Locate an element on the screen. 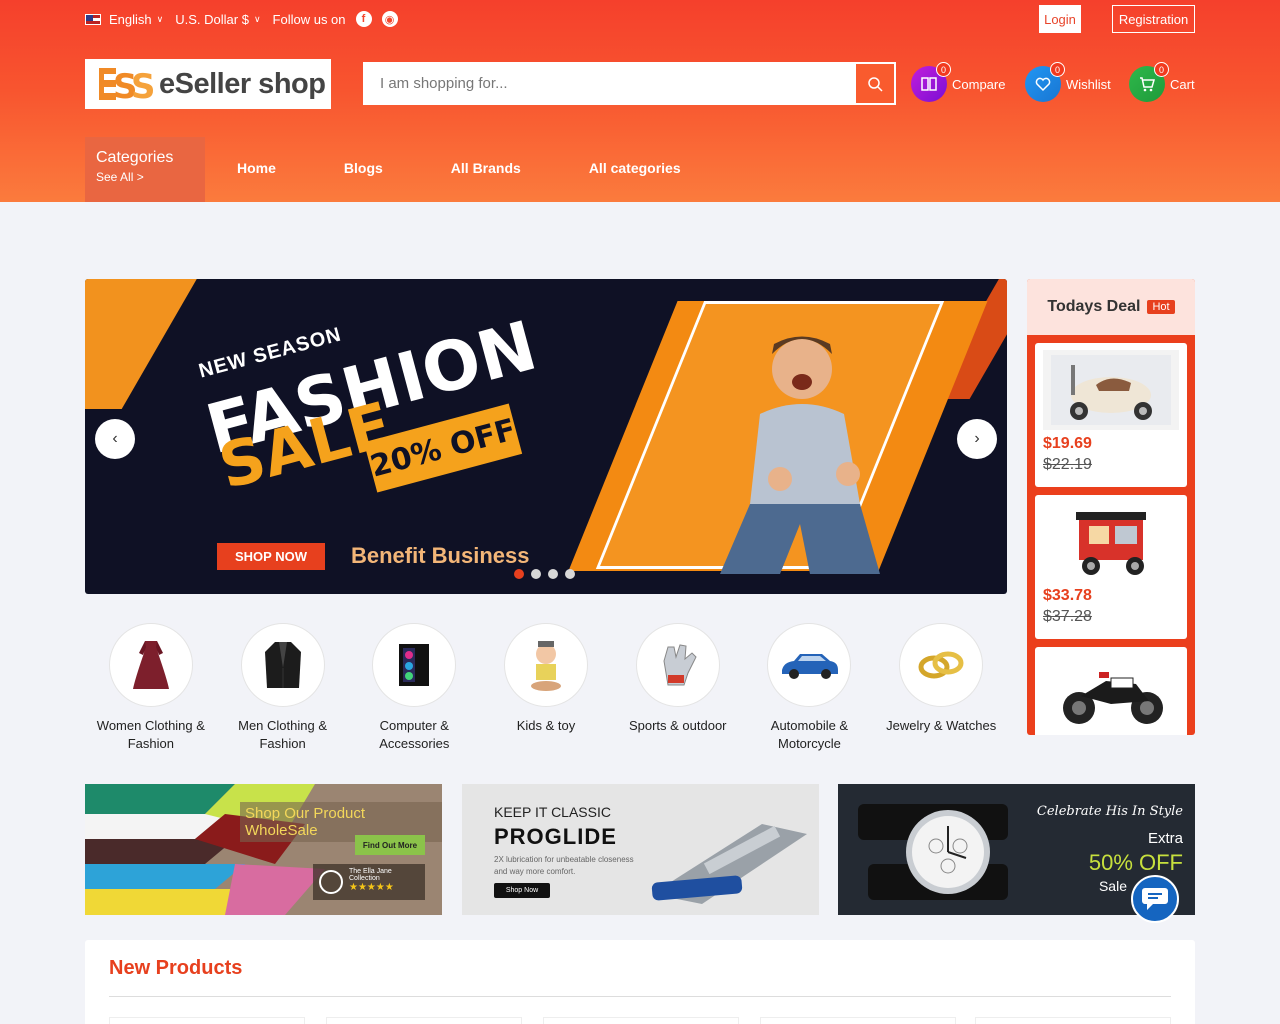 The image size is (1280, 1024). deal-card: $19.69 $22.19 is located at coordinates (1111, 415).